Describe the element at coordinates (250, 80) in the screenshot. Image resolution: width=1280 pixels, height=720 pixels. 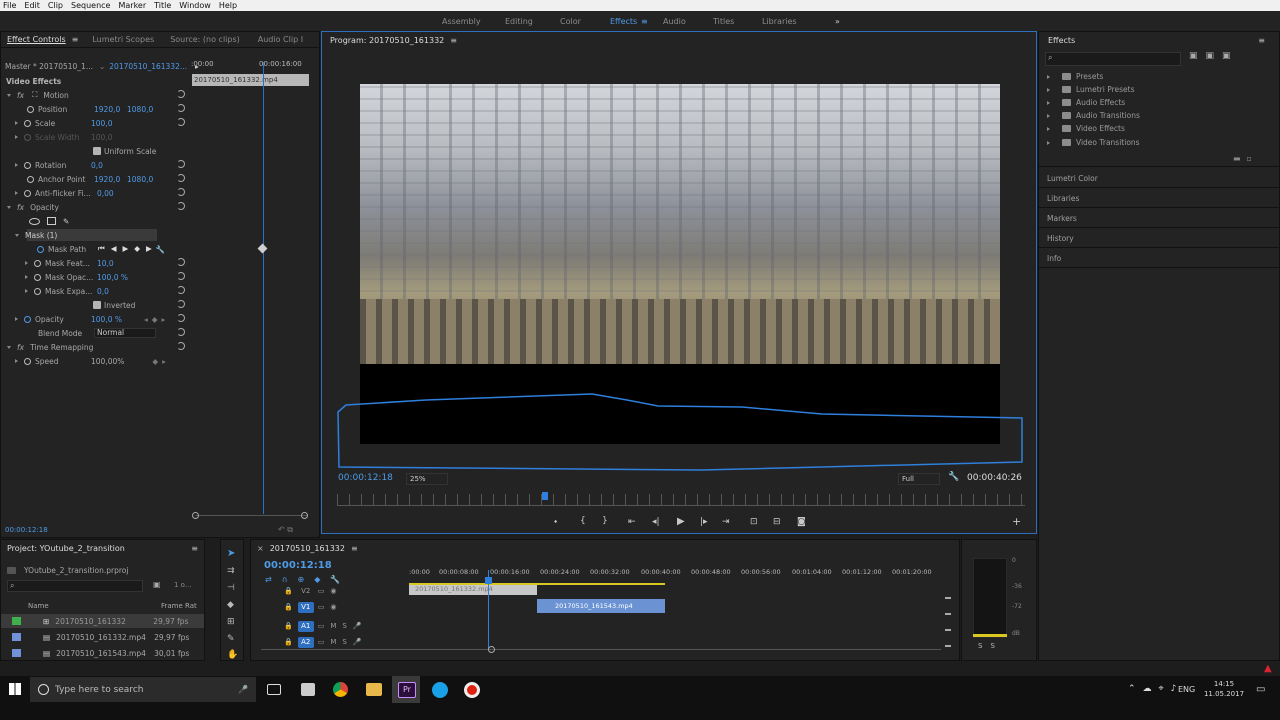
I see `ec-clip-bar: 20170510_161332.mp4` at that location.